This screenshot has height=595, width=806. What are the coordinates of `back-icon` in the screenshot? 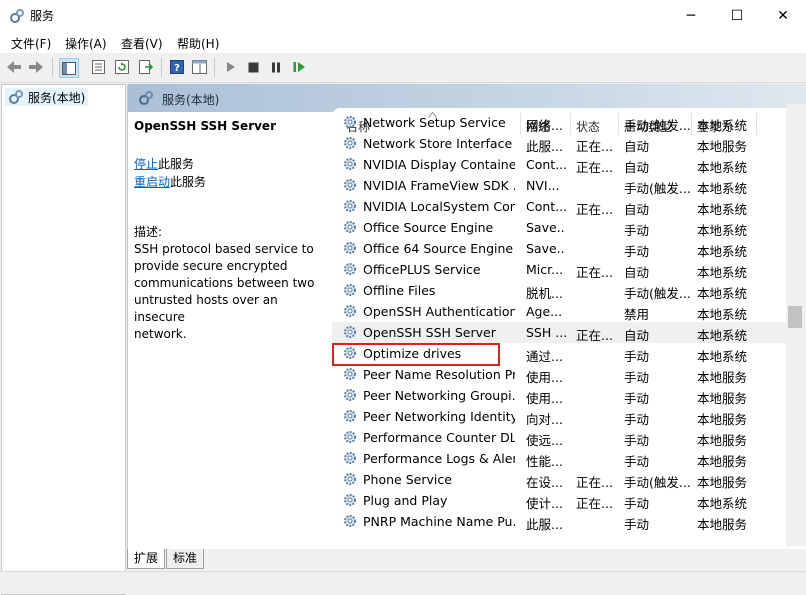 It's located at (14, 67).